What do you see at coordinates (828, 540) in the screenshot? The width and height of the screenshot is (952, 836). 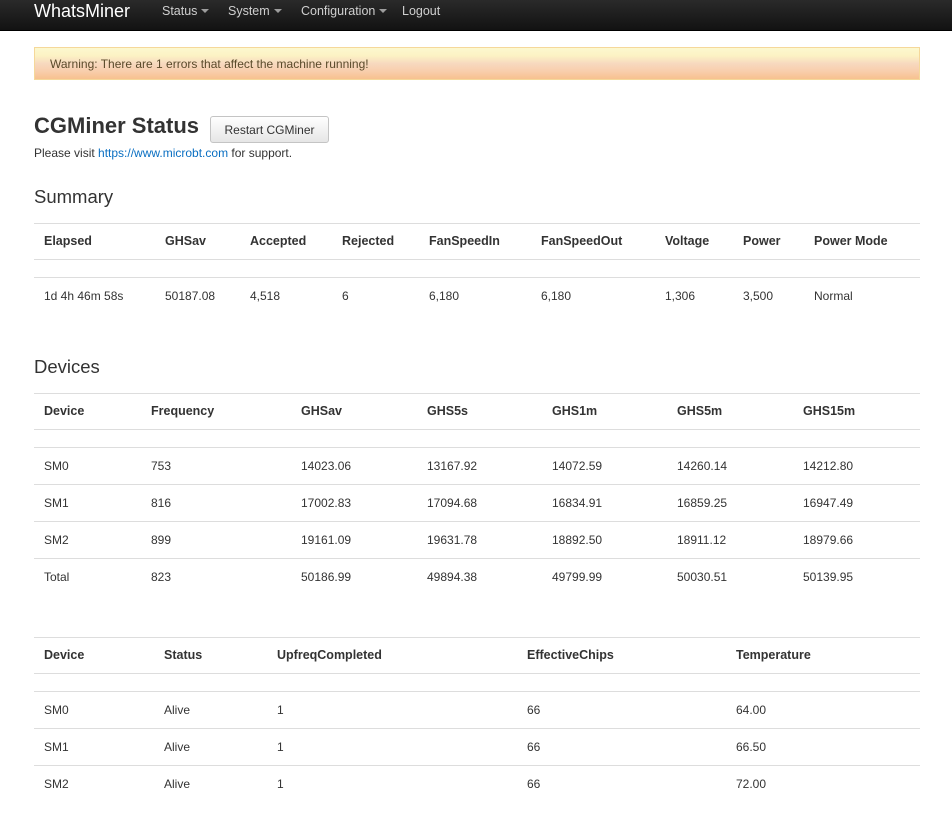 I see `table-cell: 18979.66` at bounding box center [828, 540].